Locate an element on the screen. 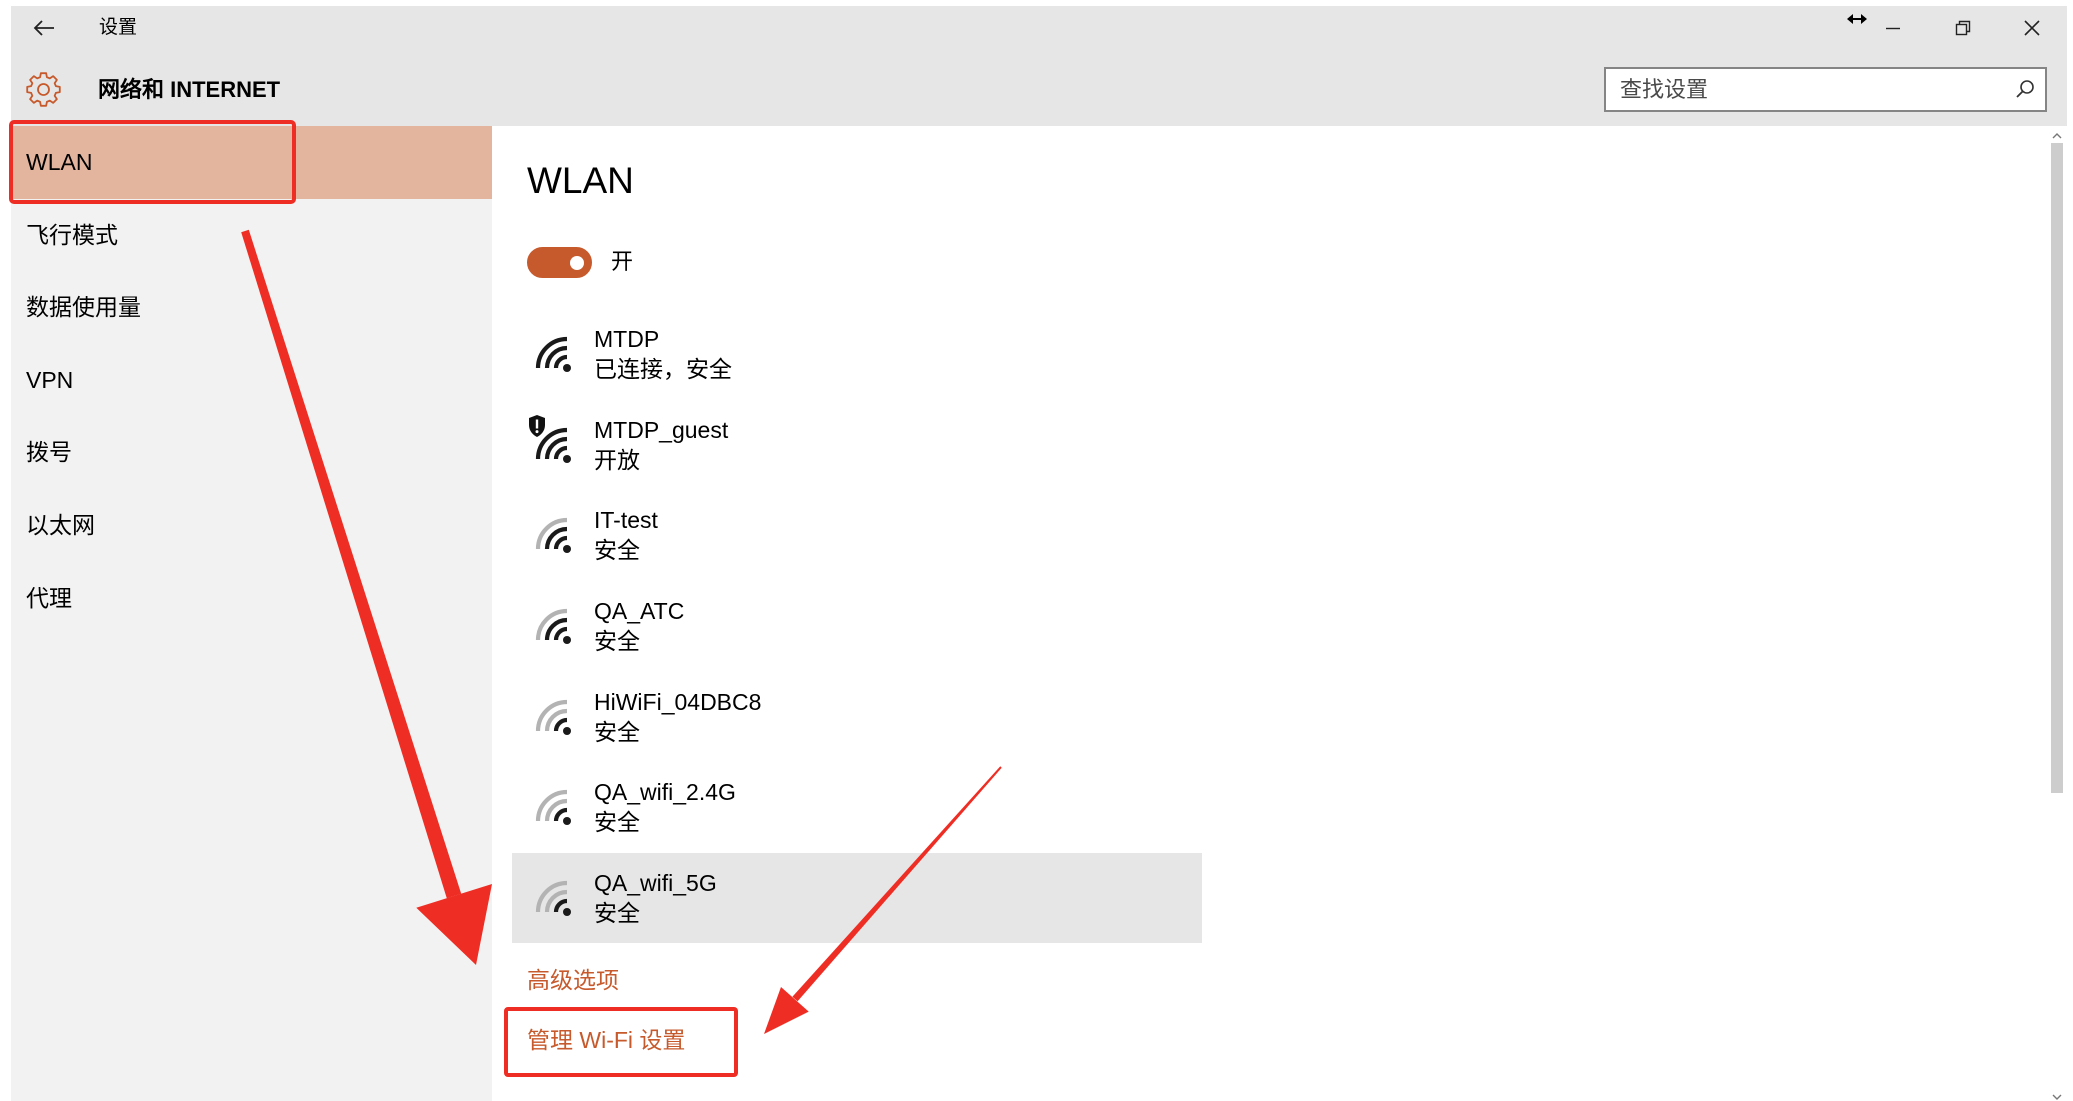 The height and width of the screenshot is (1101, 2073). sidebar-item-wlan: WLAN is located at coordinates (251, 162).